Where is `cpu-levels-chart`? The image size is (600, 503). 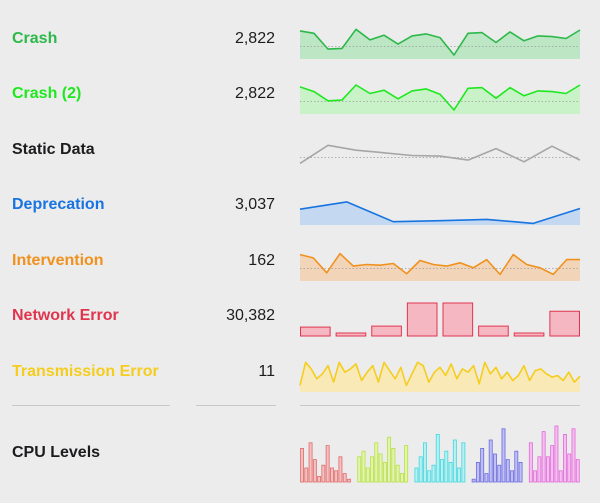
cpu-levels-chart is located at coordinates (440, 454).